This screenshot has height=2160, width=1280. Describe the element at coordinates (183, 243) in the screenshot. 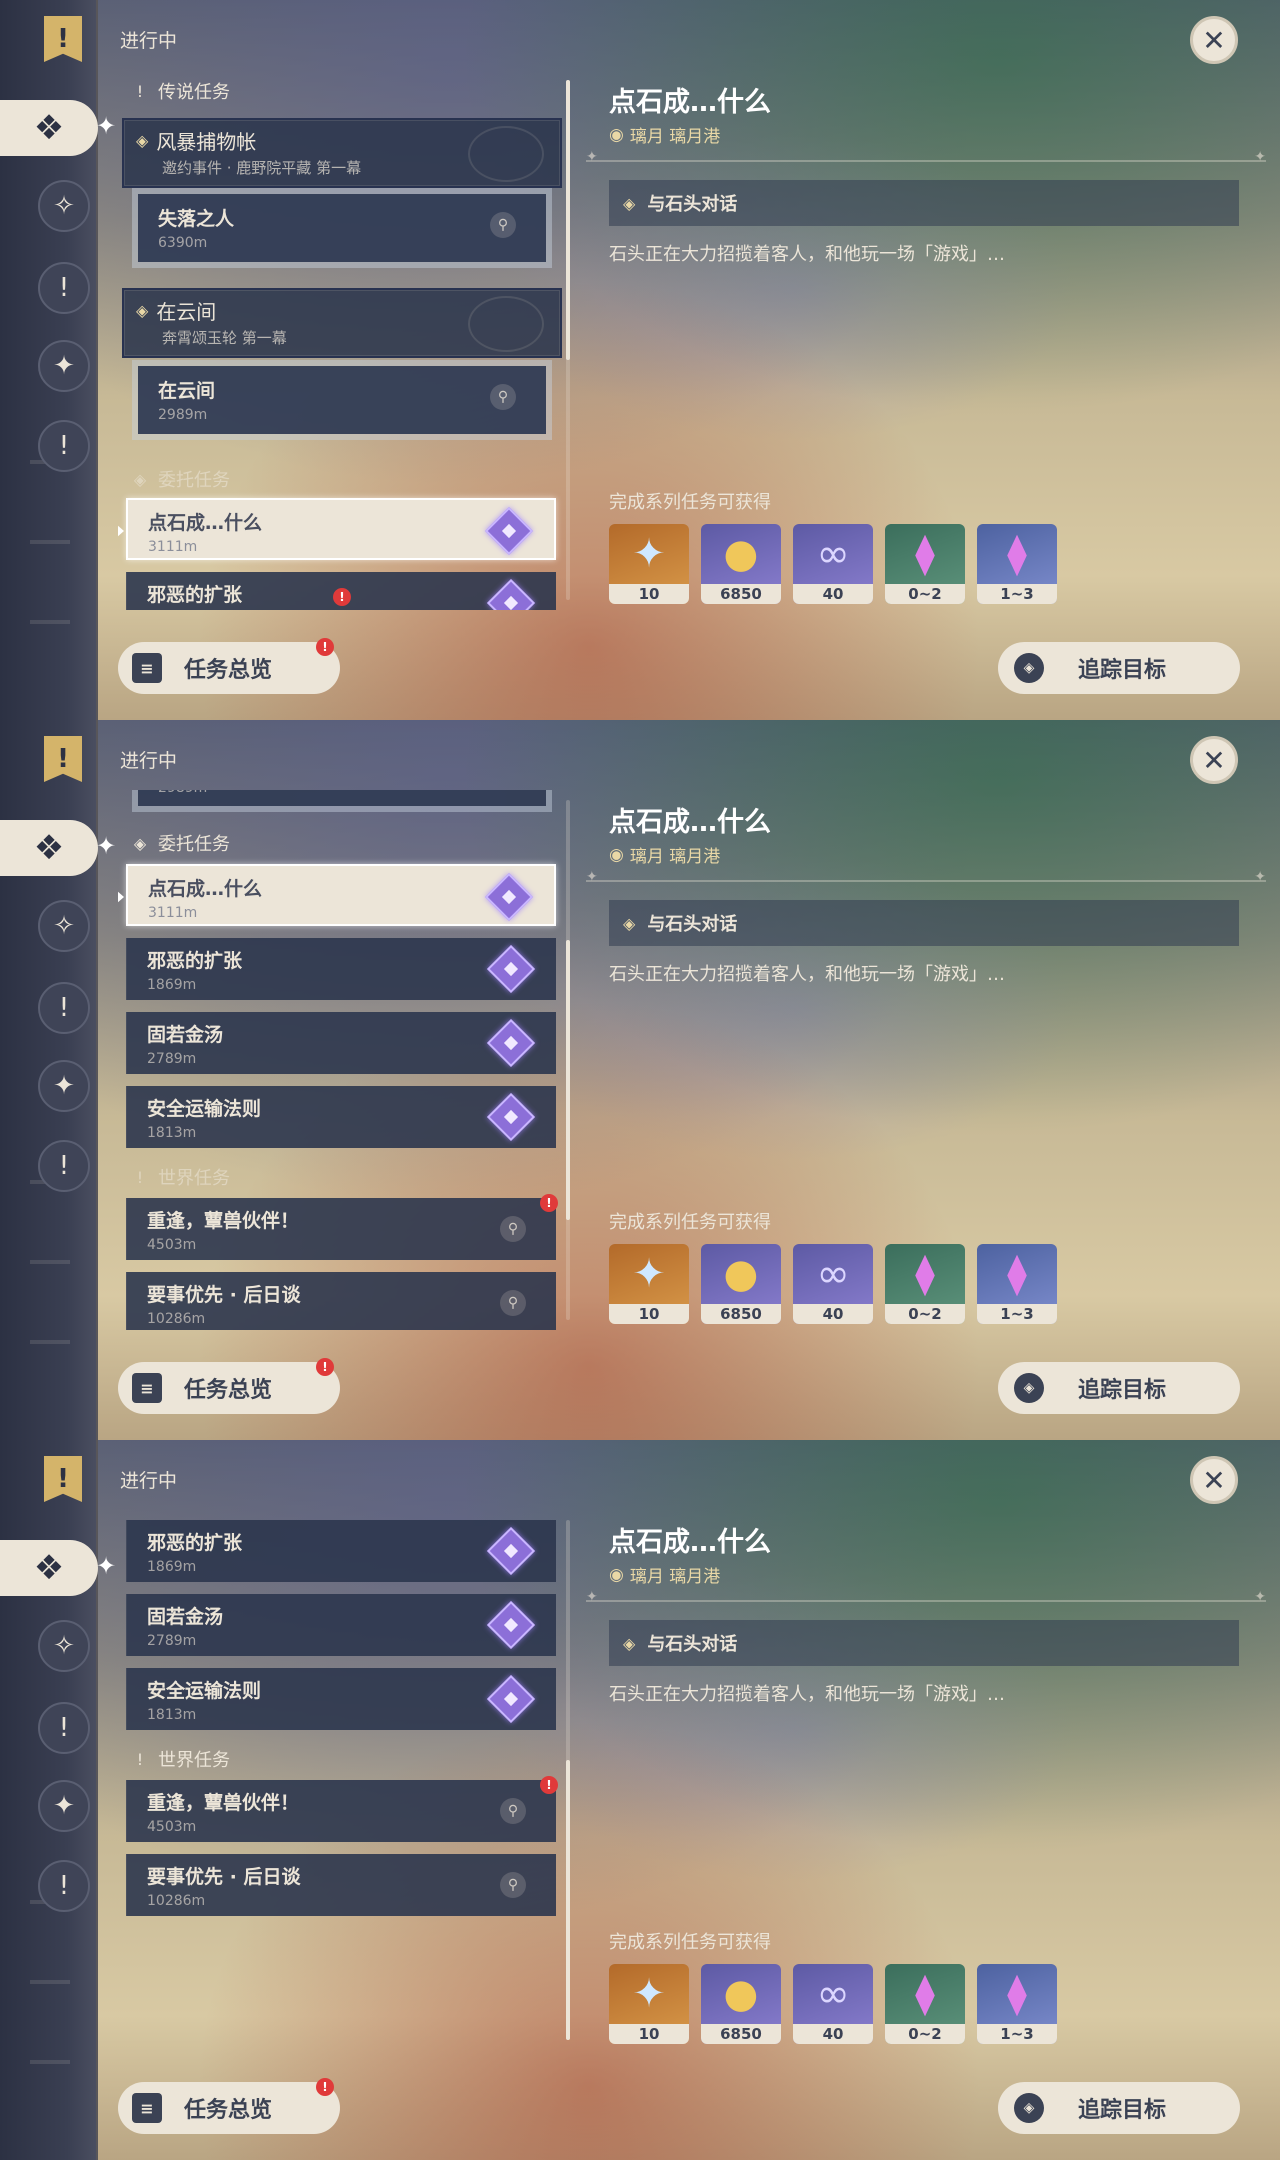

I see `subquest-distance: 6390m` at that location.